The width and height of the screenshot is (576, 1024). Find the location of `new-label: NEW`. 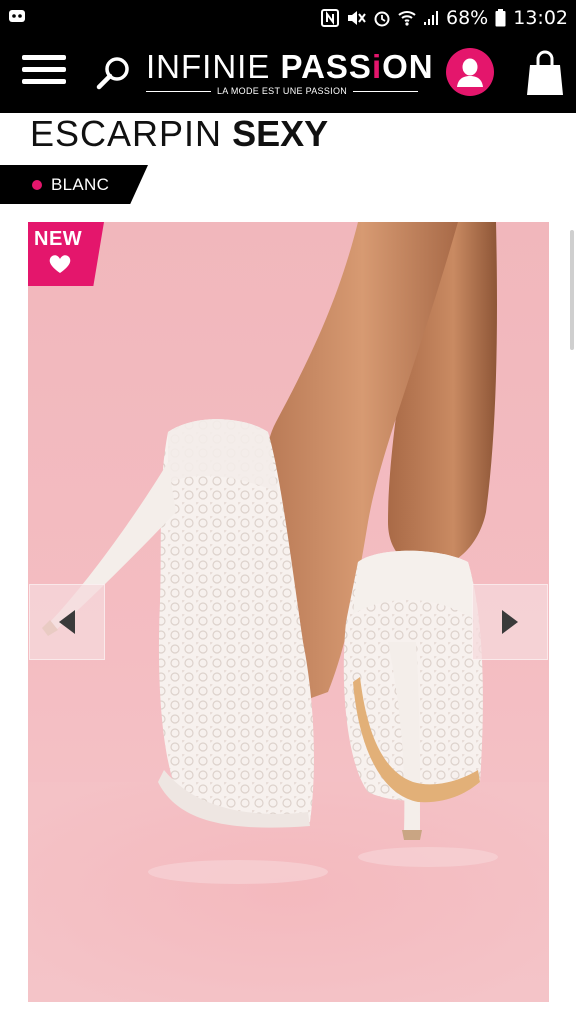

new-label: NEW is located at coordinates (58, 239).